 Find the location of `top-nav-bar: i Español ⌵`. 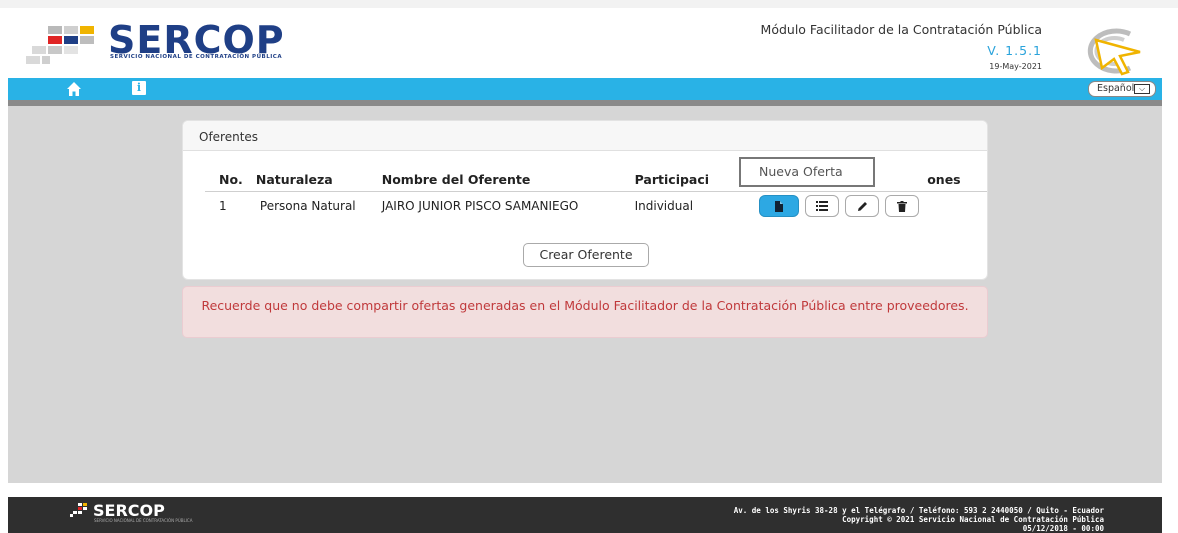

top-nav-bar: i Español ⌵ is located at coordinates (585, 89).